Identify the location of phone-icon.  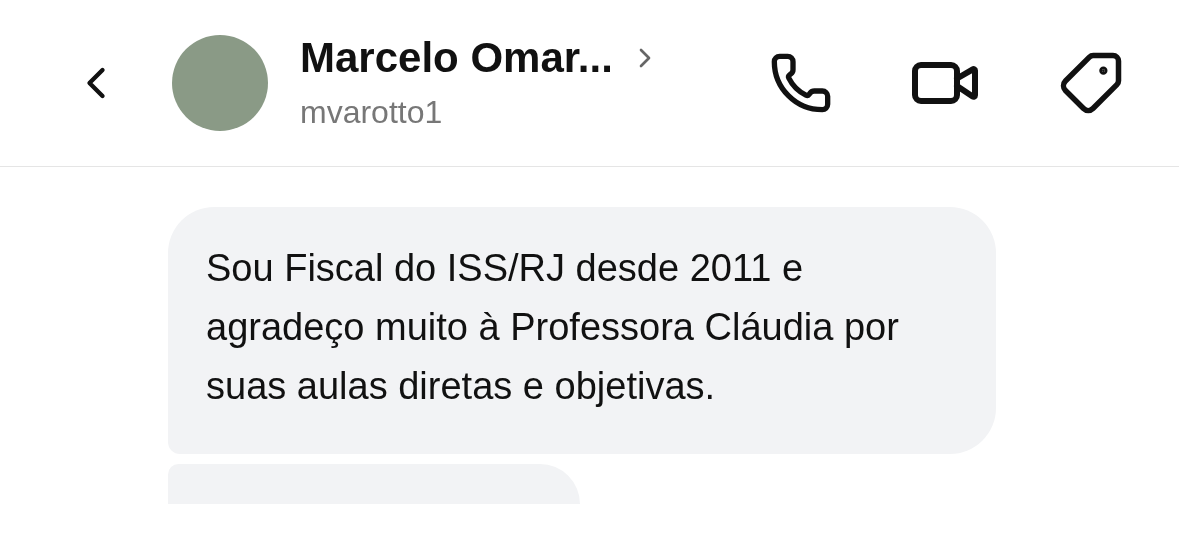
(801, 83).